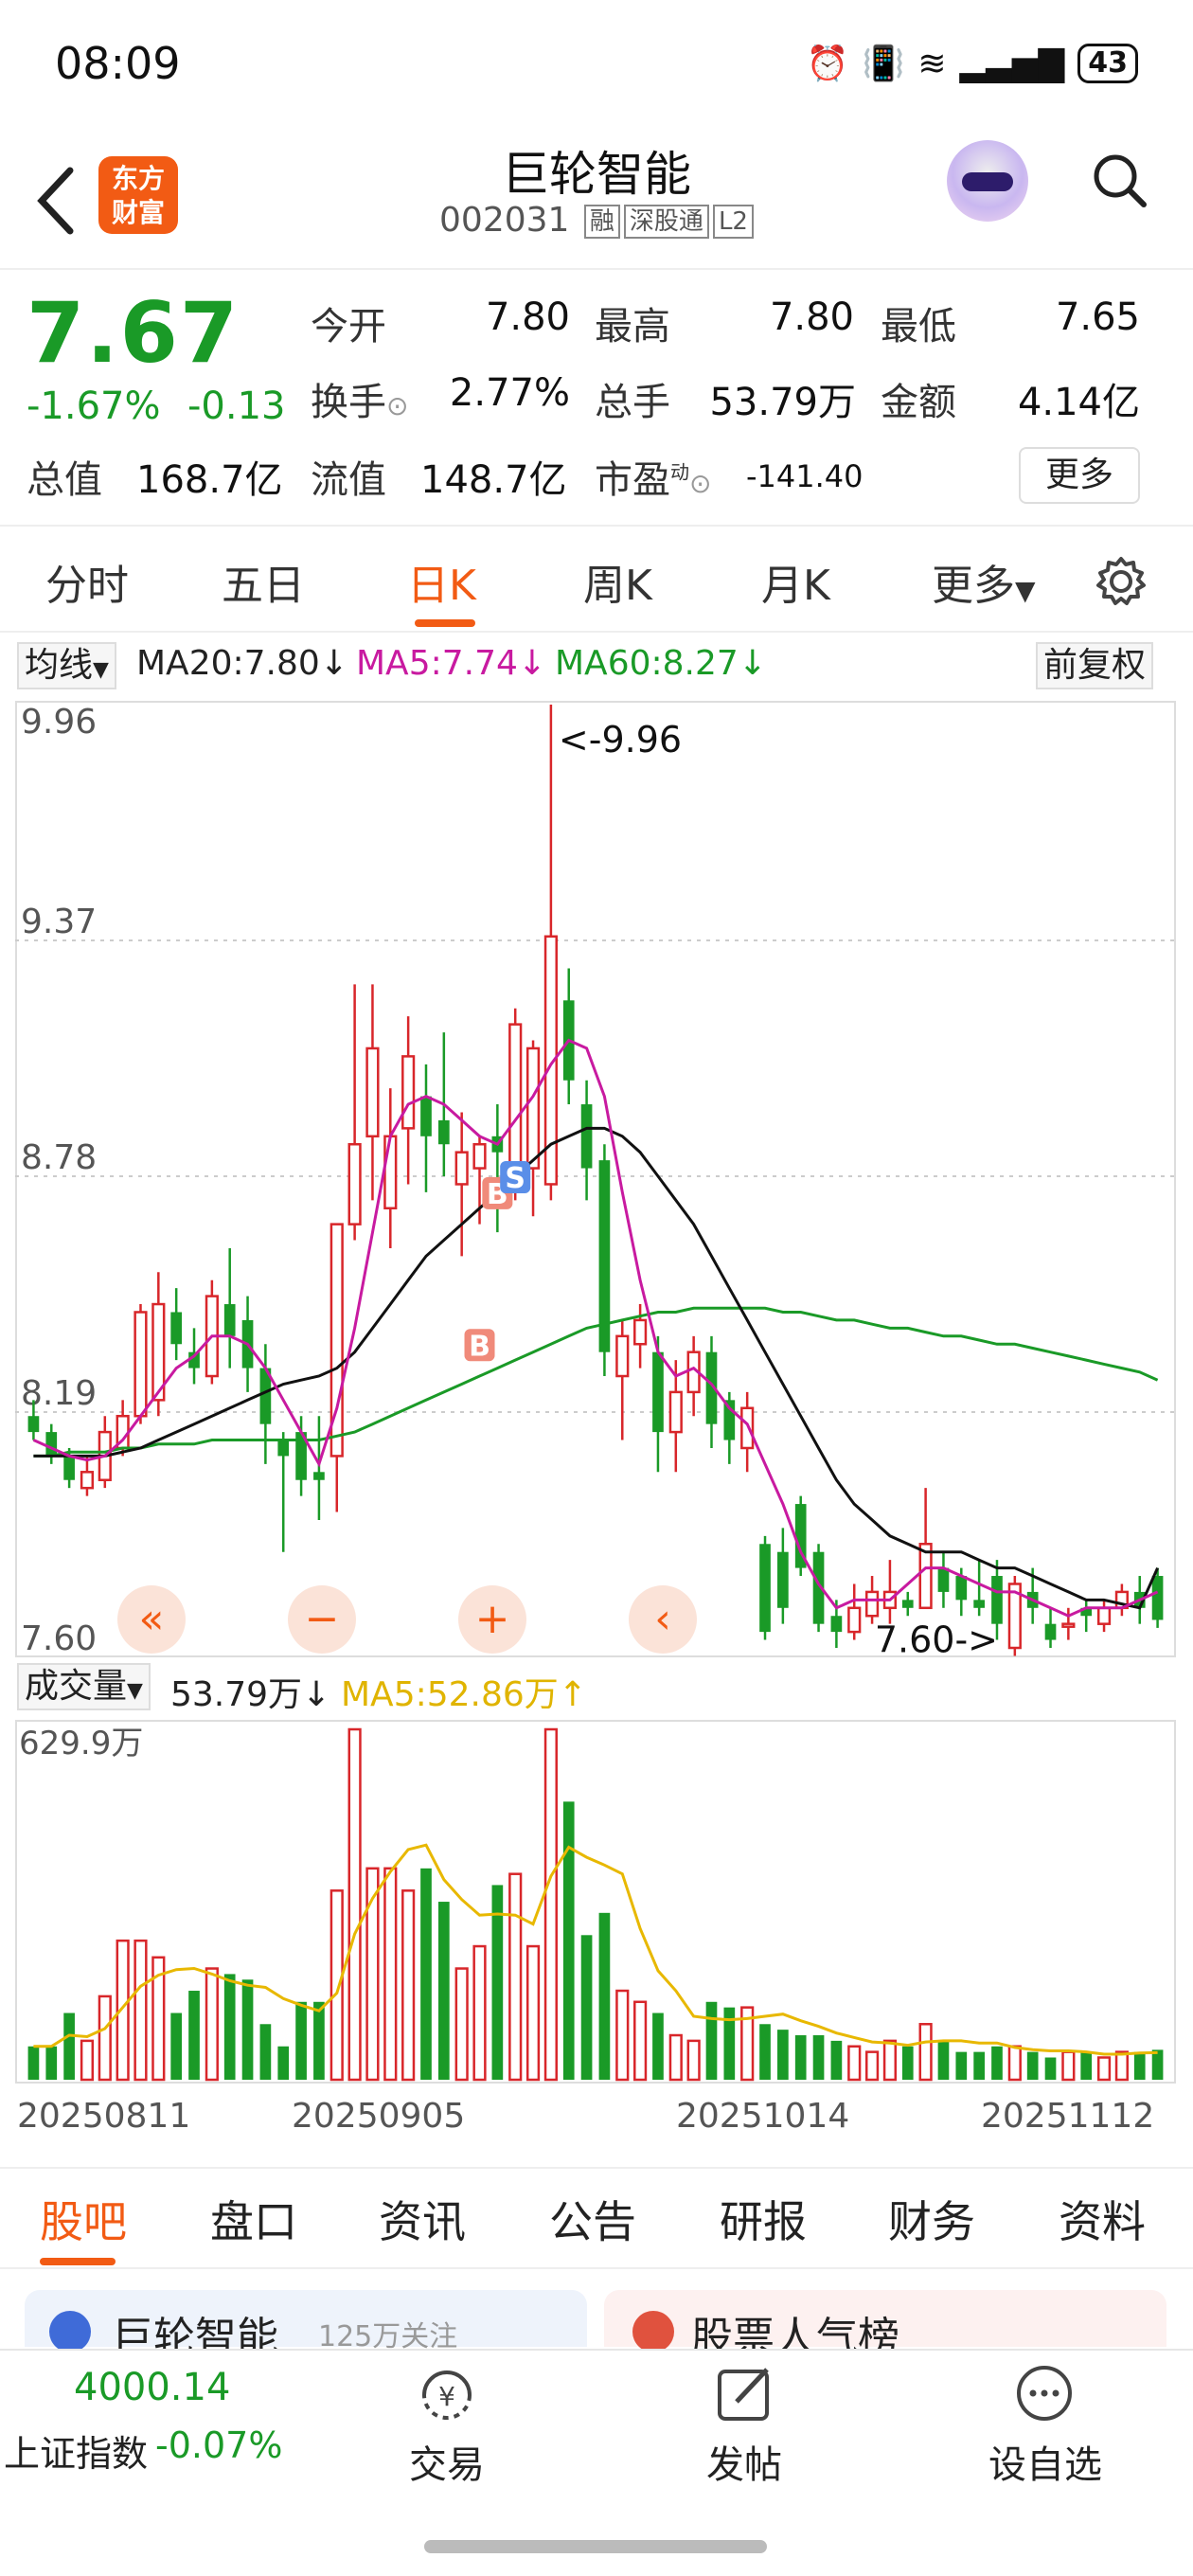 This screenshot has height=2576, width=1193. What do you see at coordinates (422, 2219) in the screenshot?
I see `subtab-news: 资讯` at bounding box center [422, 2219].